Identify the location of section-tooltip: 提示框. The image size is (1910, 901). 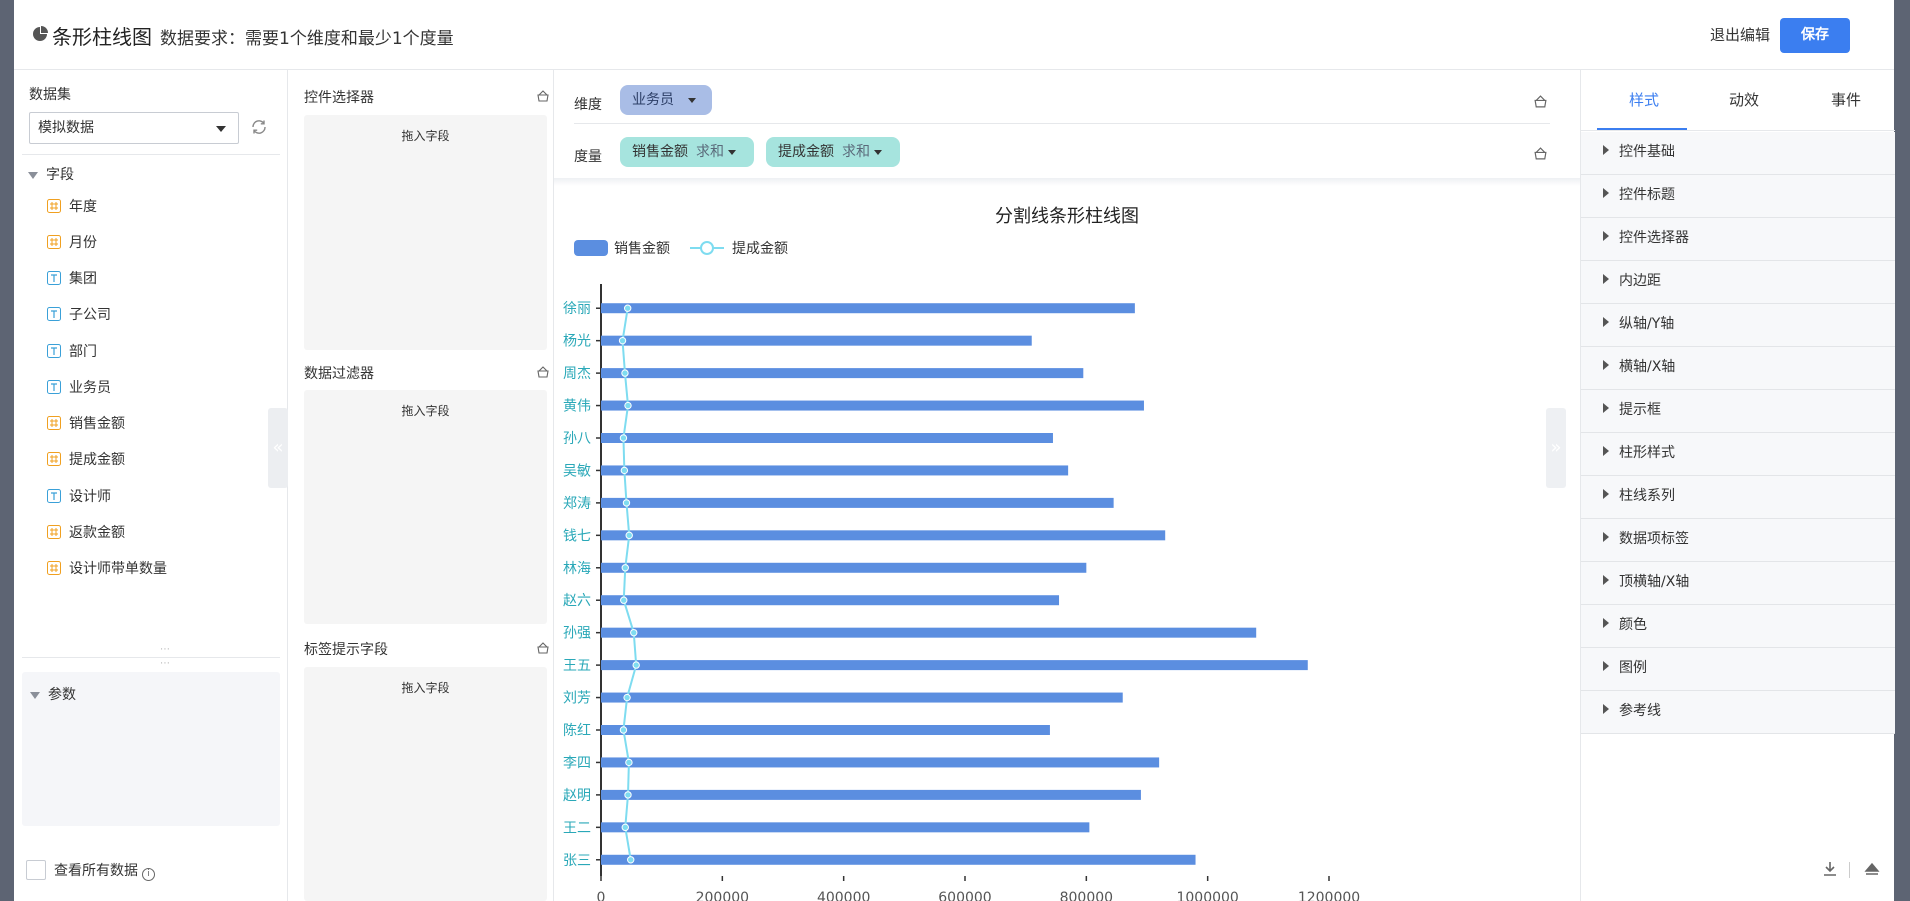
(1738, 411).